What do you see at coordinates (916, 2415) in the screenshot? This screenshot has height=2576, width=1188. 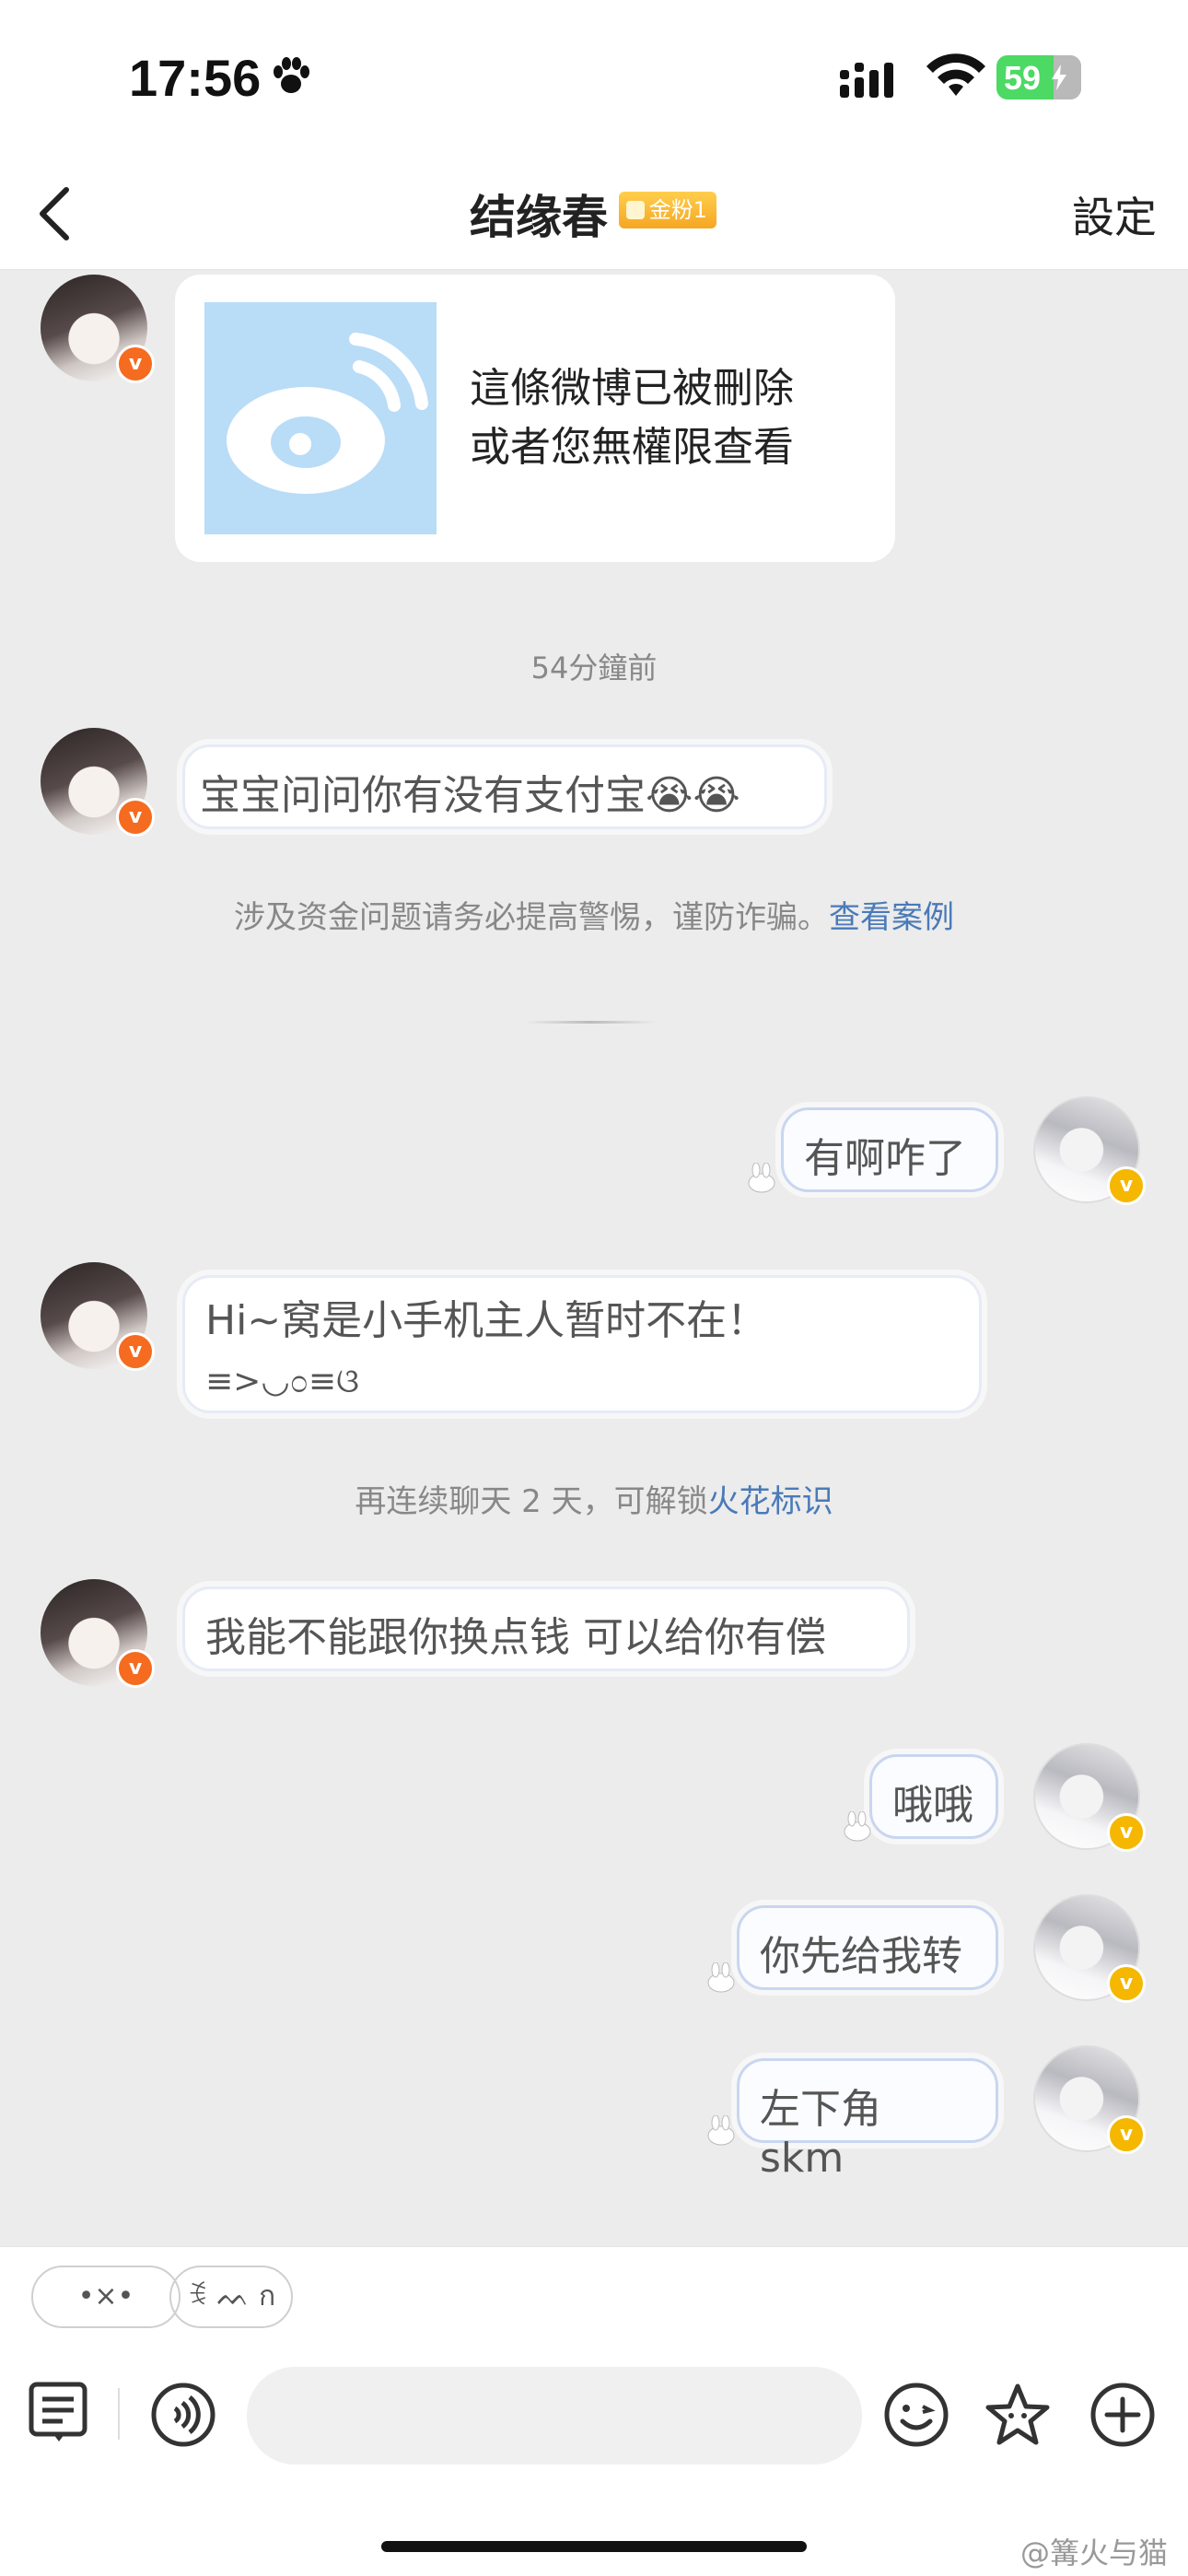 I see `emoji-icon` at bounding box center [916, 2415].